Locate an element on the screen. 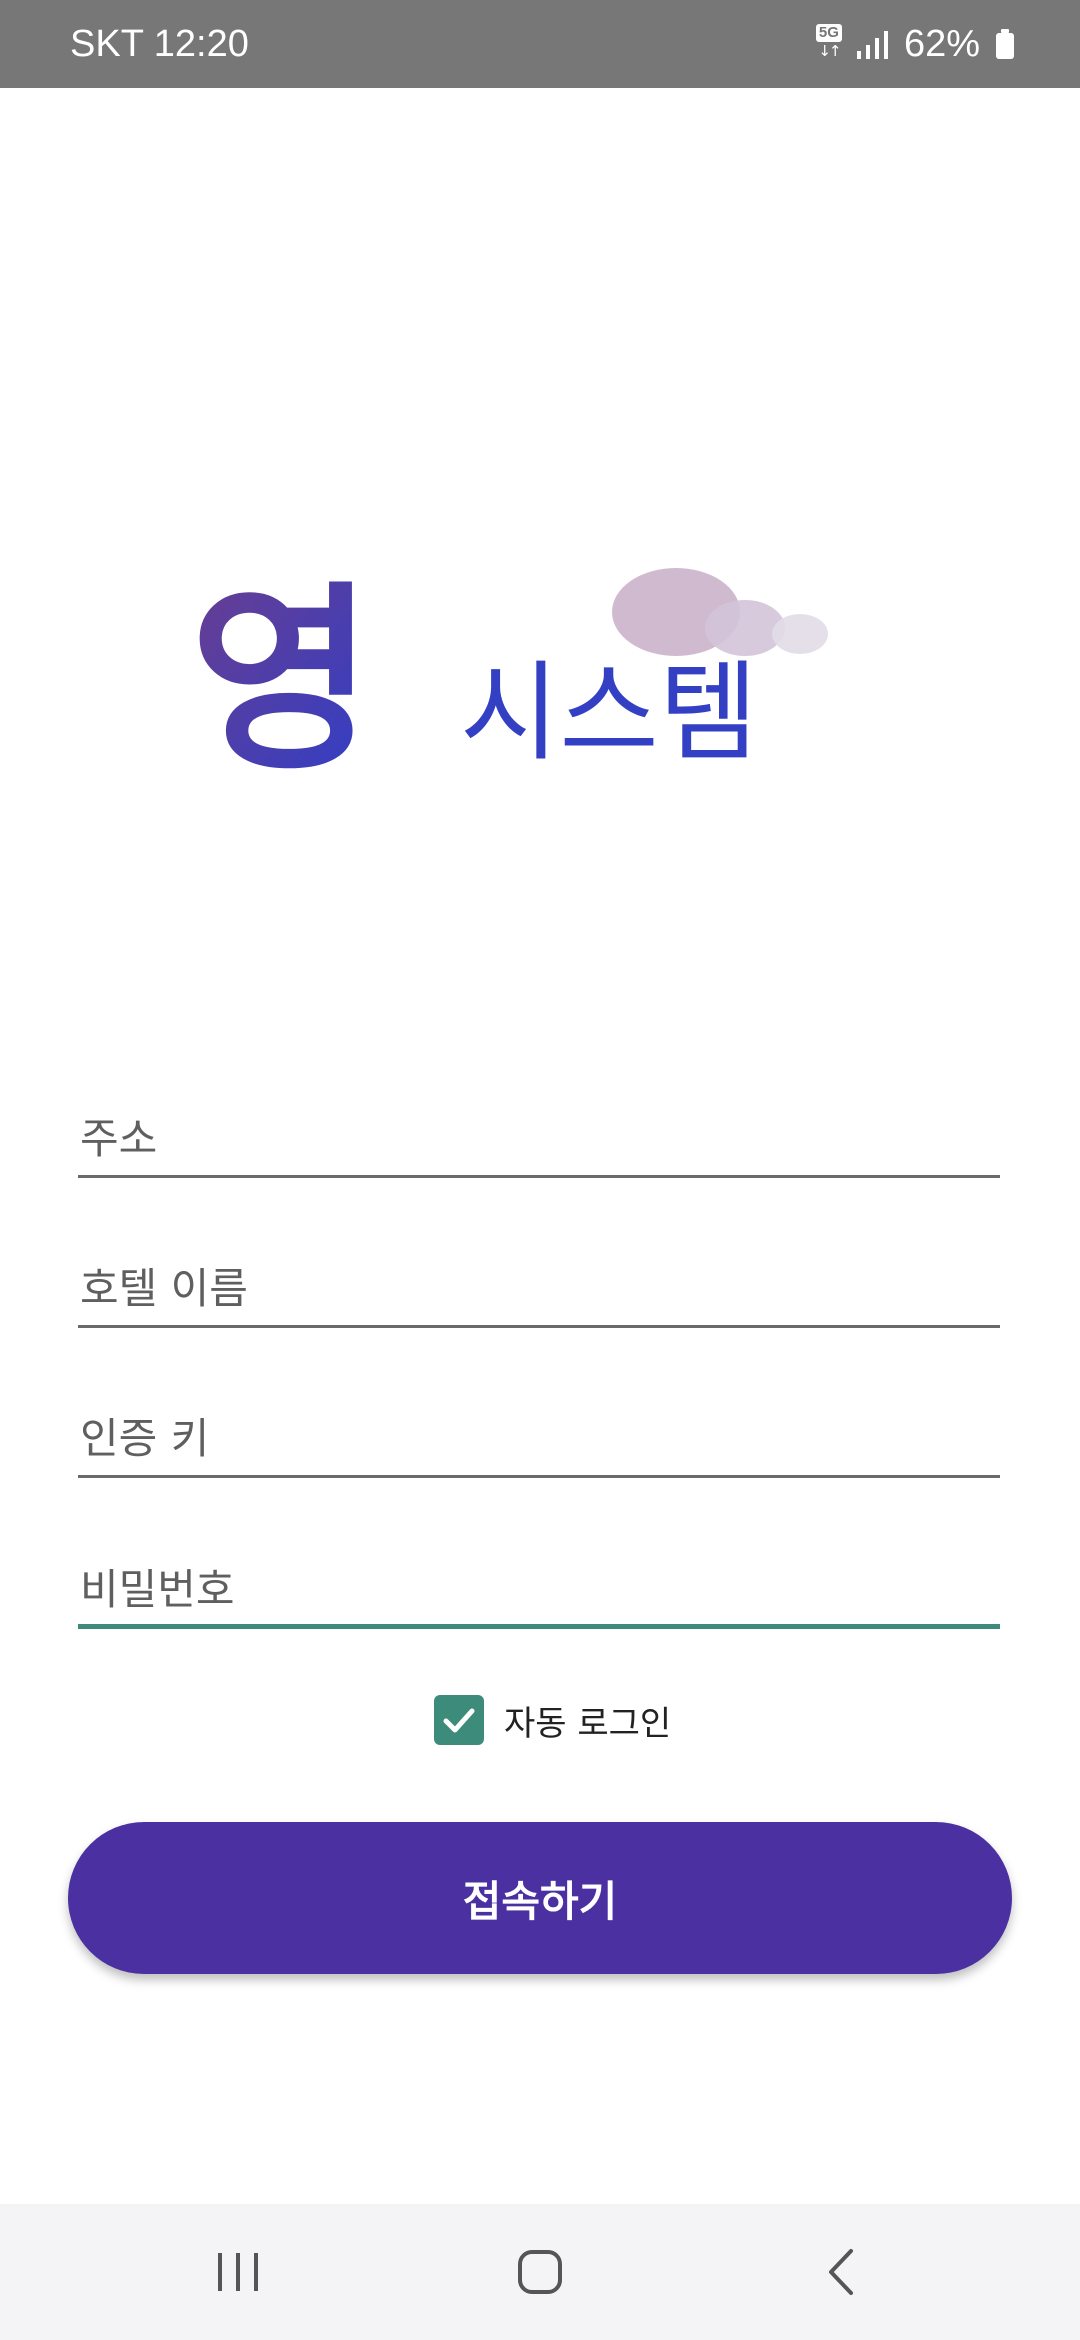  auth-key-field: 인증 키 is located at coordinates (539, 1433).